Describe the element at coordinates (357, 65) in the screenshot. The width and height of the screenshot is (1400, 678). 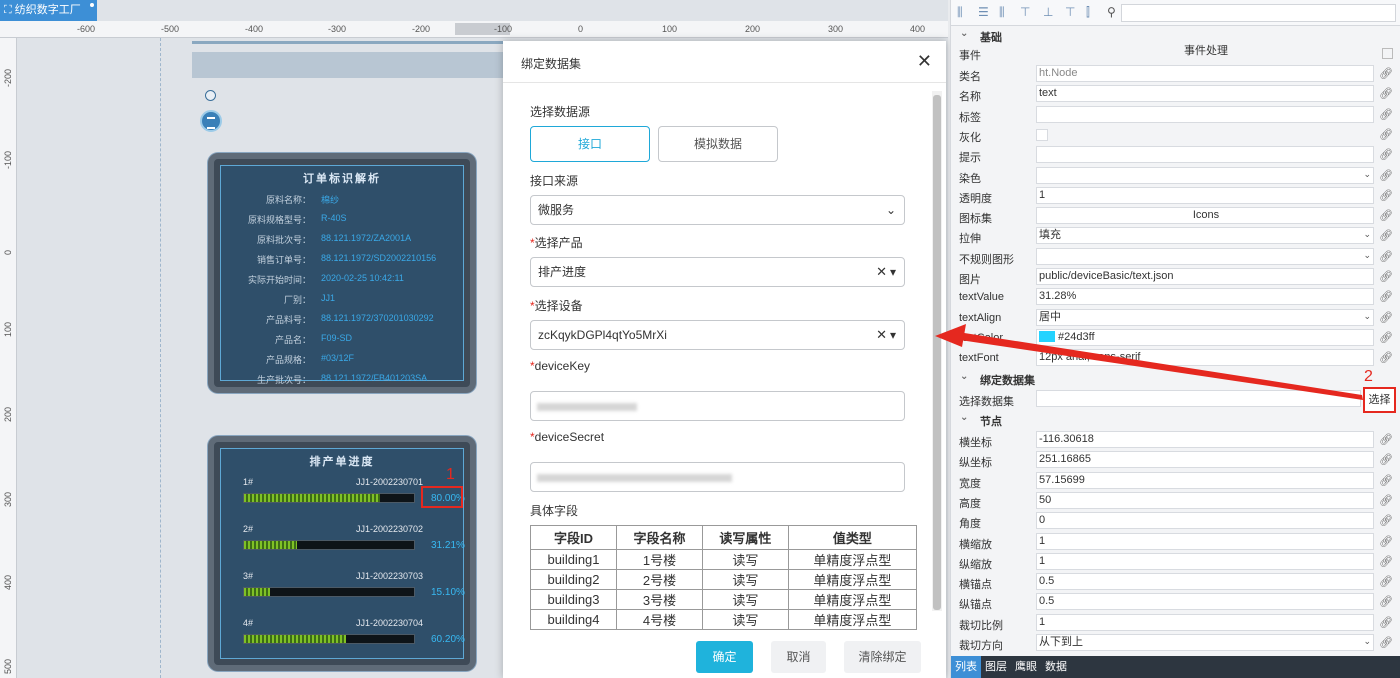
I see `header-strip` at that location.